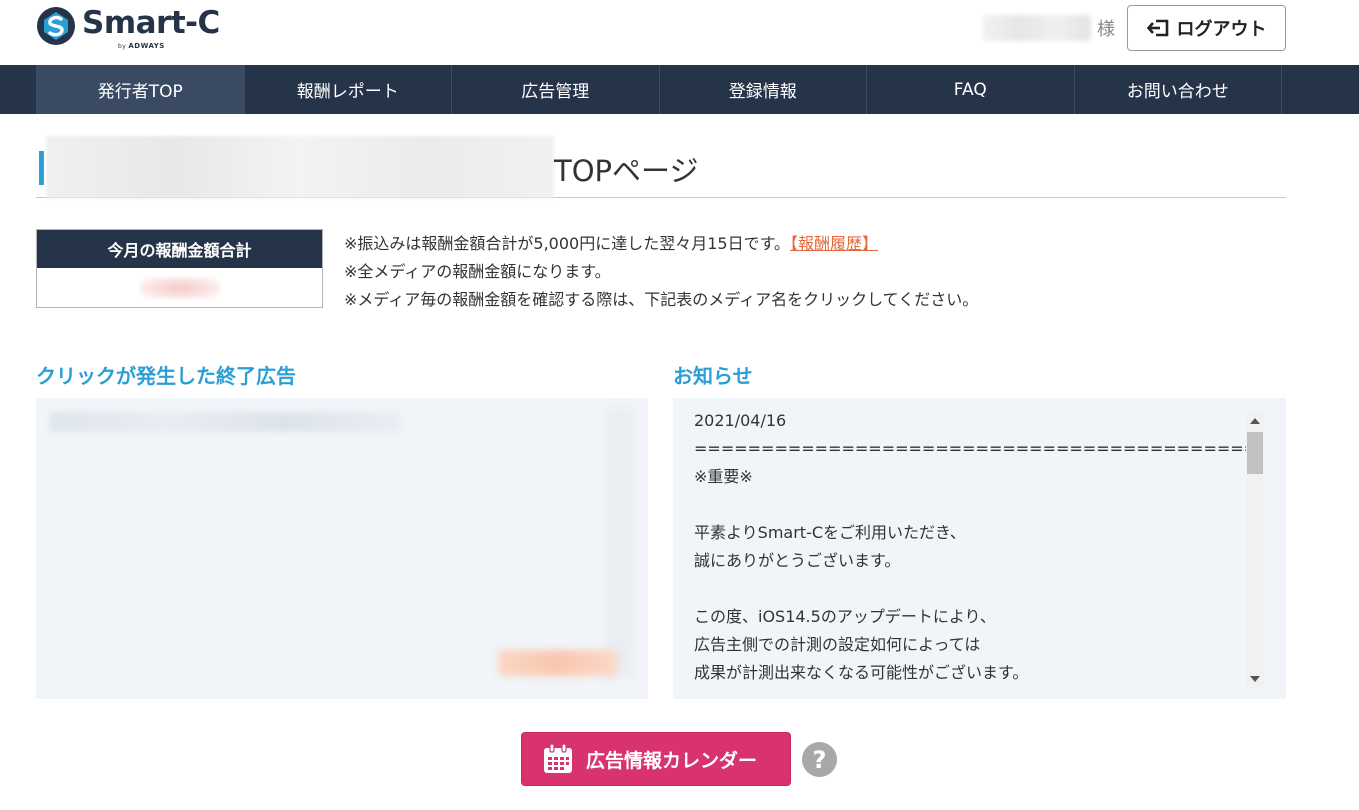 The width and height of the screenshot is (1359, 810). Describe the element at coordinates (556, 89) in the screenshot. I see `nav-item-ad-management: 広告管理` at that location.